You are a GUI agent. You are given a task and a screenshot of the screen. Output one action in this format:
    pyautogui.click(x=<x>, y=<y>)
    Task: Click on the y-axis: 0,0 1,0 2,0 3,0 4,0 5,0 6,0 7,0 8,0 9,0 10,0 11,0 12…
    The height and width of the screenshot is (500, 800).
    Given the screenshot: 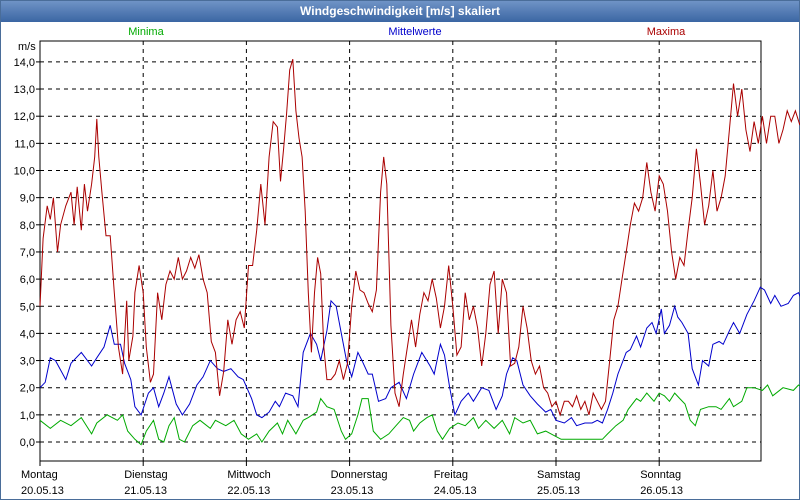 What is the action you would take?
    pyautogui.click(x=27, y=253)
    